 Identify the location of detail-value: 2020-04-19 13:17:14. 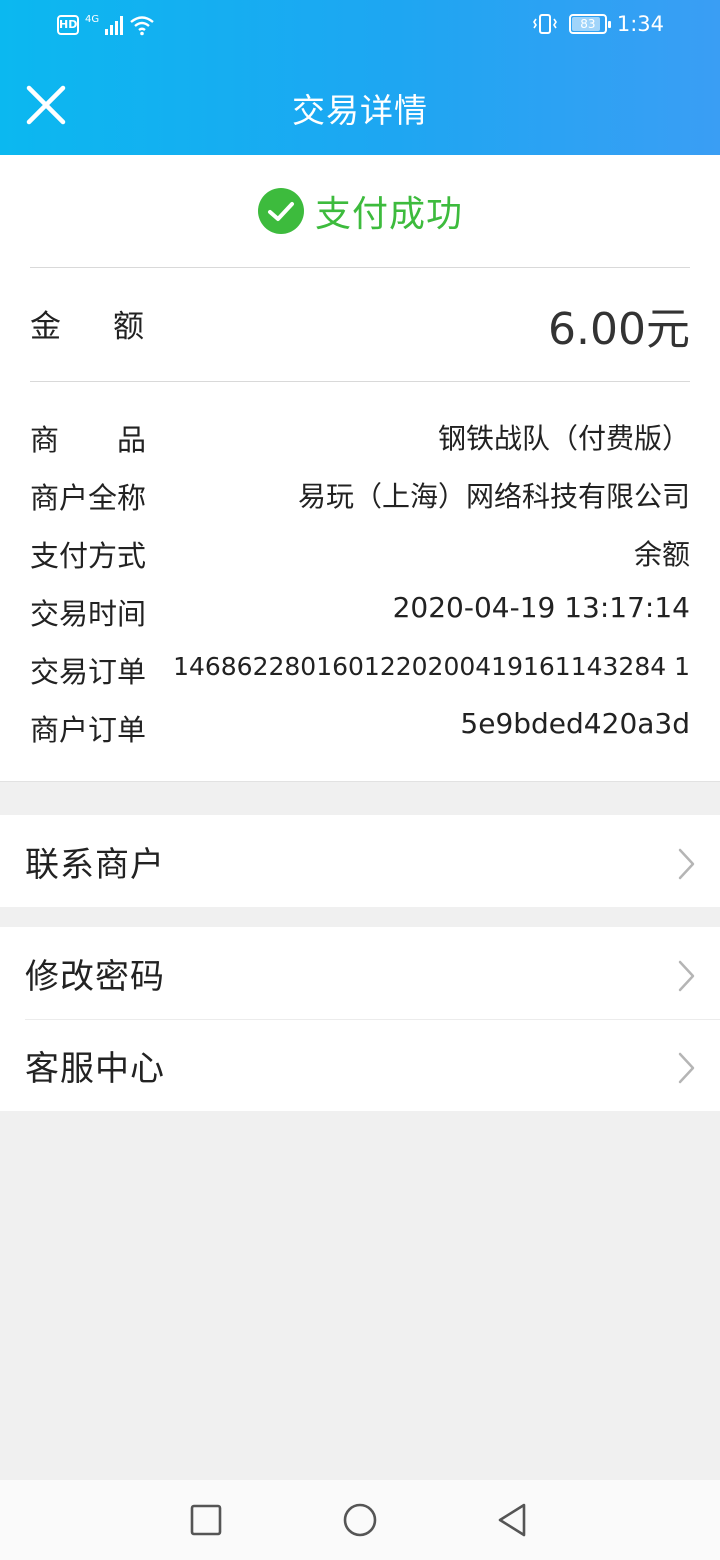
(541, 607).